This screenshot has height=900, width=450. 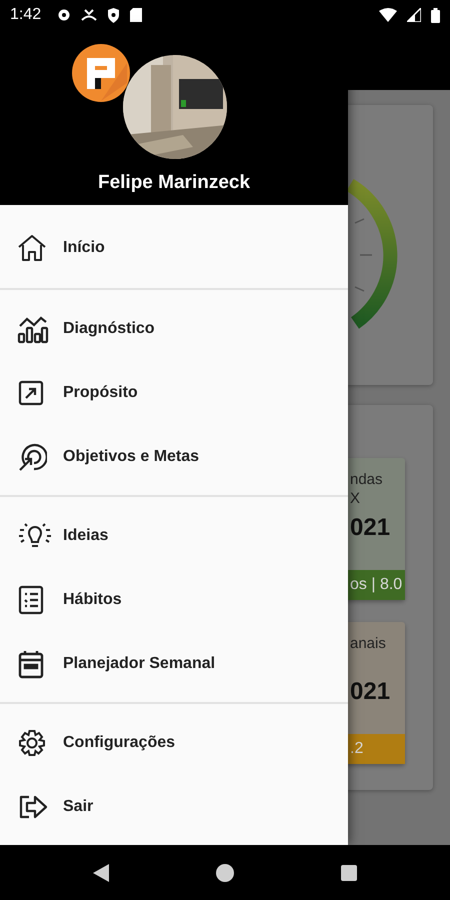 I want to click on clock: 1:42, so click(x=26, y=15).